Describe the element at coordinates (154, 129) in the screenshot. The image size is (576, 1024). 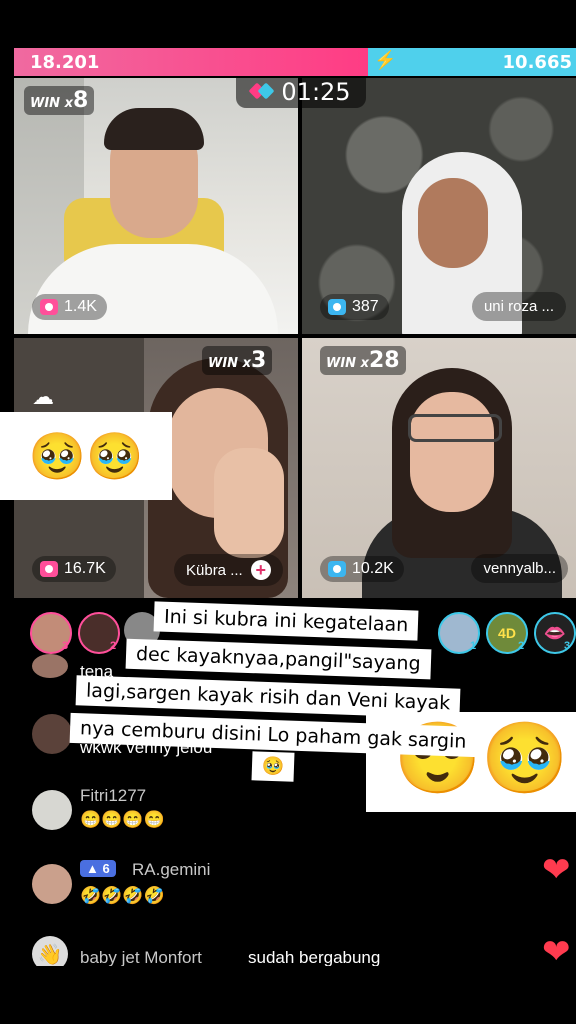
I see `person-hair` at that location.